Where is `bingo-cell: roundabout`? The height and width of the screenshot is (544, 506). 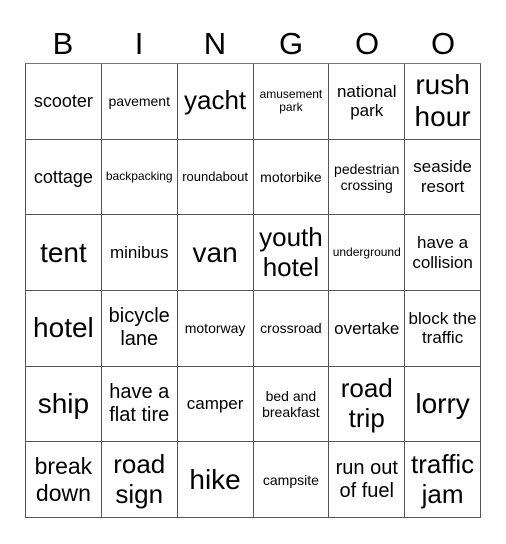
bingo-cell: roundabout is located at coordinates (215, 177).